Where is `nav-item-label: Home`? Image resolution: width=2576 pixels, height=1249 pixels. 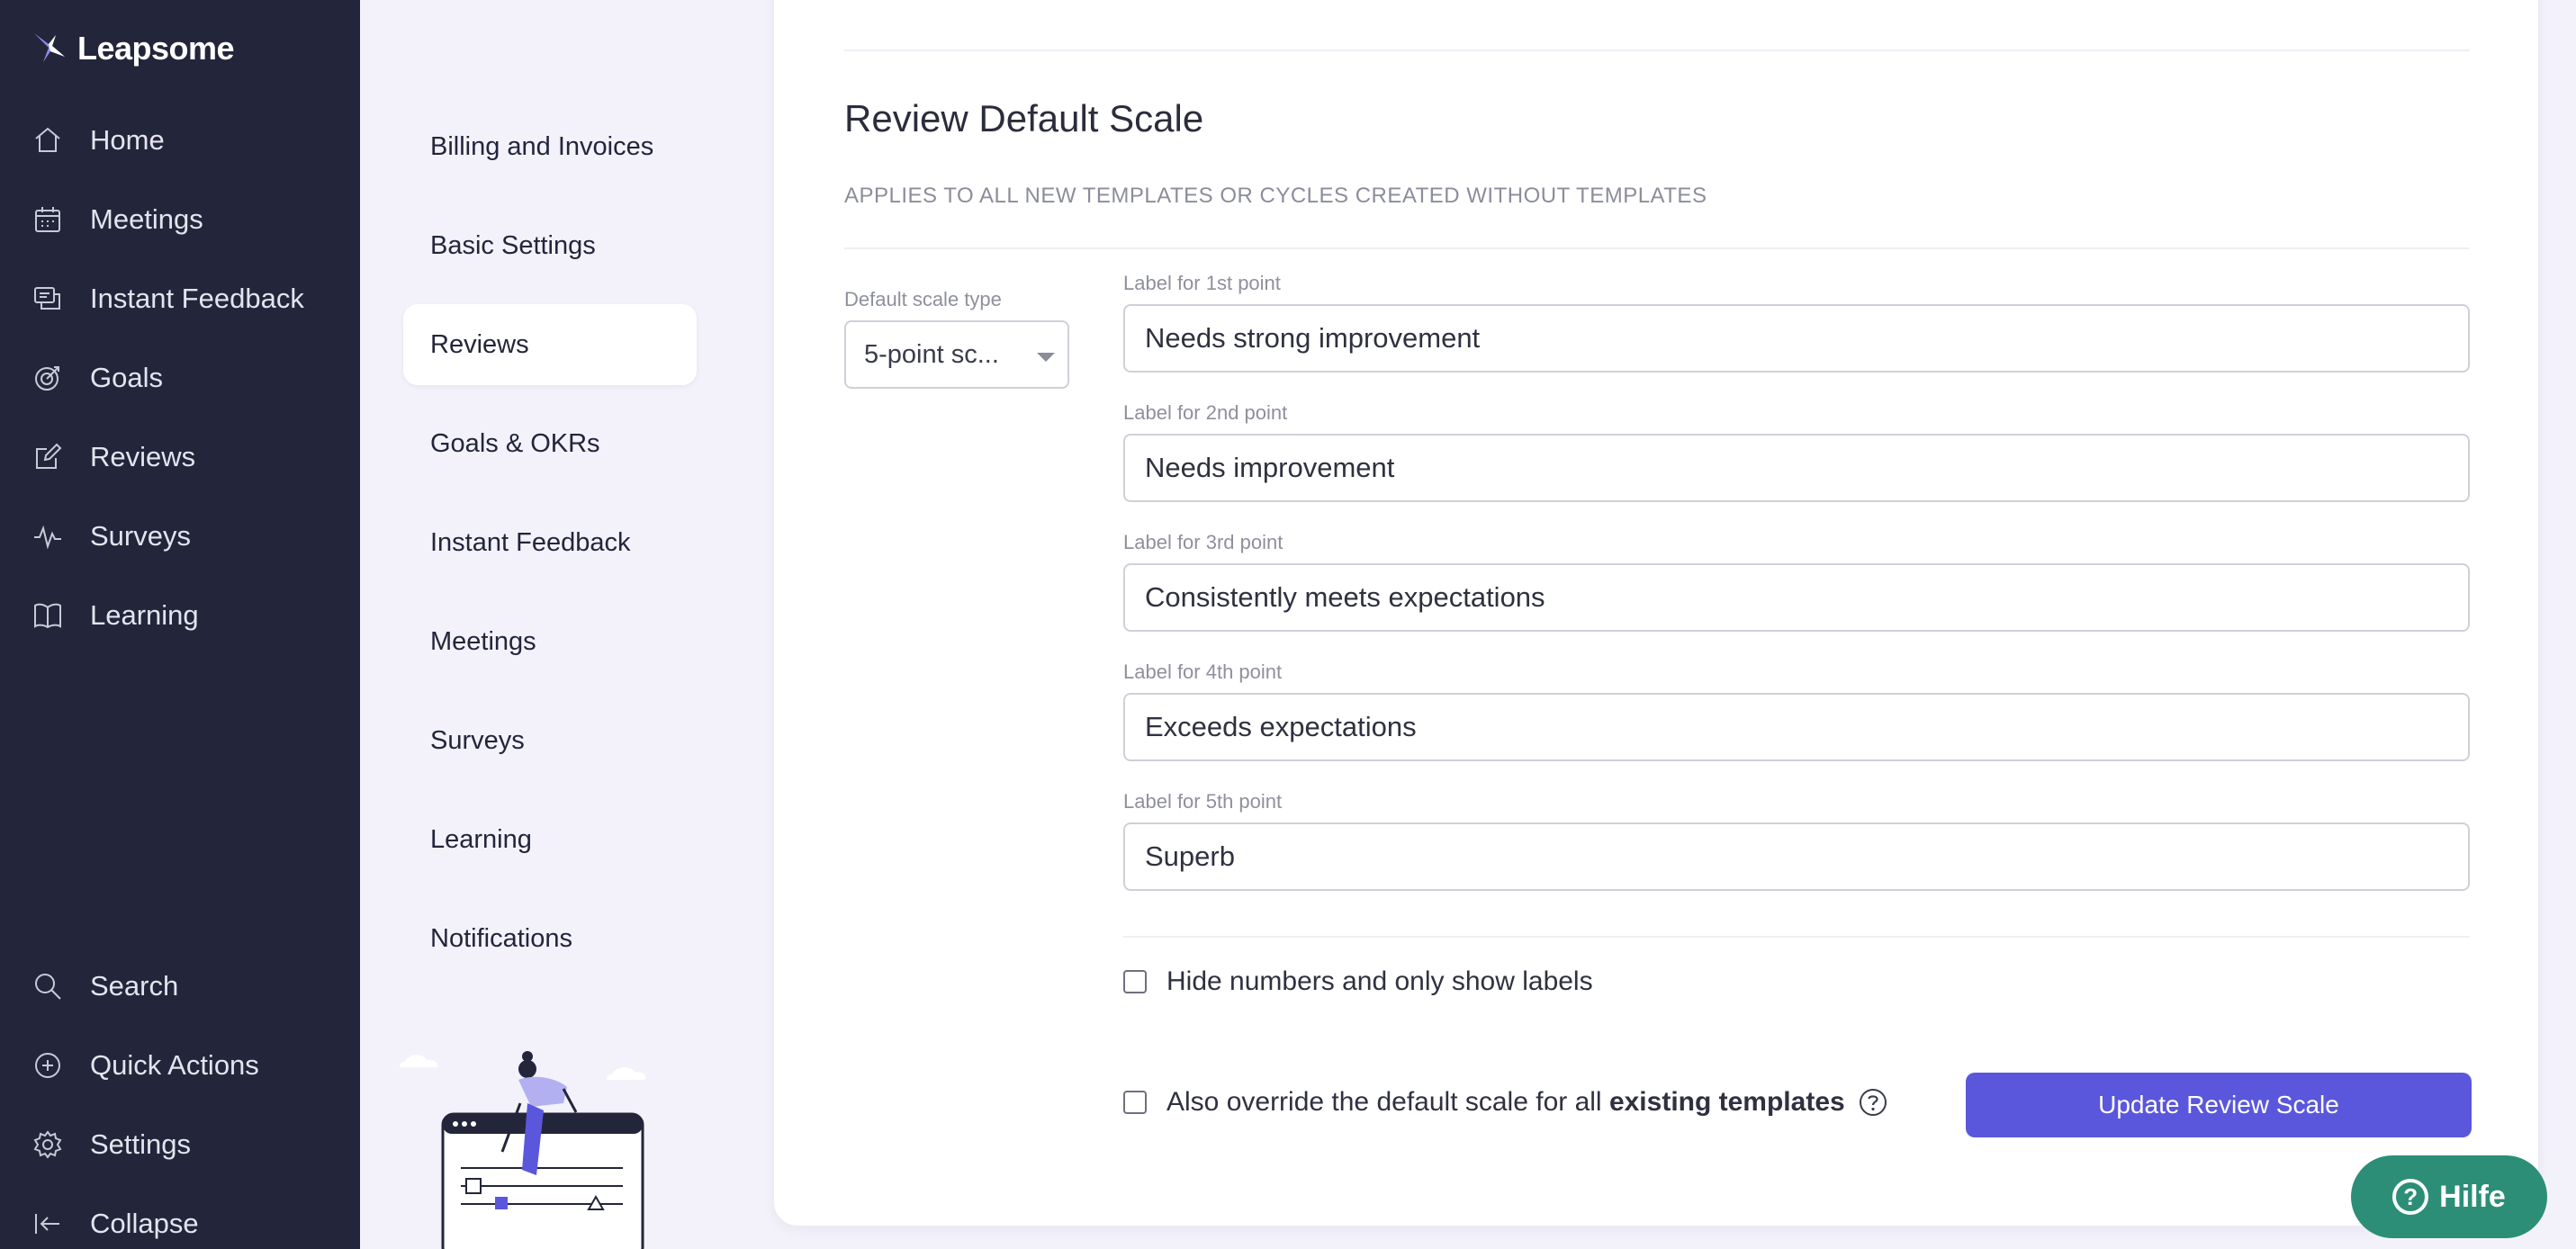
nav-item-label: Home is located at coordinates (127, 140).